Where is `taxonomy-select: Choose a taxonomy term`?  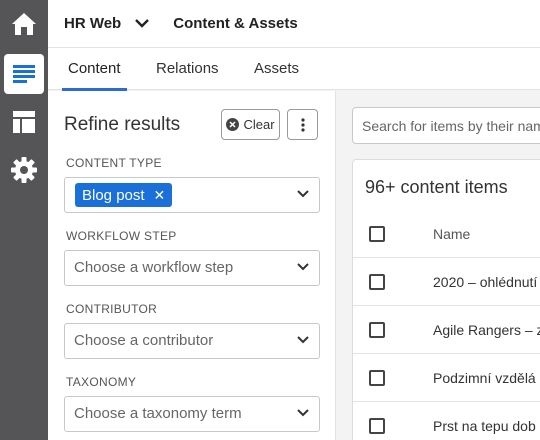
taxonomy-select: Choose a taxonomy term is located at coordinates (192, 414).